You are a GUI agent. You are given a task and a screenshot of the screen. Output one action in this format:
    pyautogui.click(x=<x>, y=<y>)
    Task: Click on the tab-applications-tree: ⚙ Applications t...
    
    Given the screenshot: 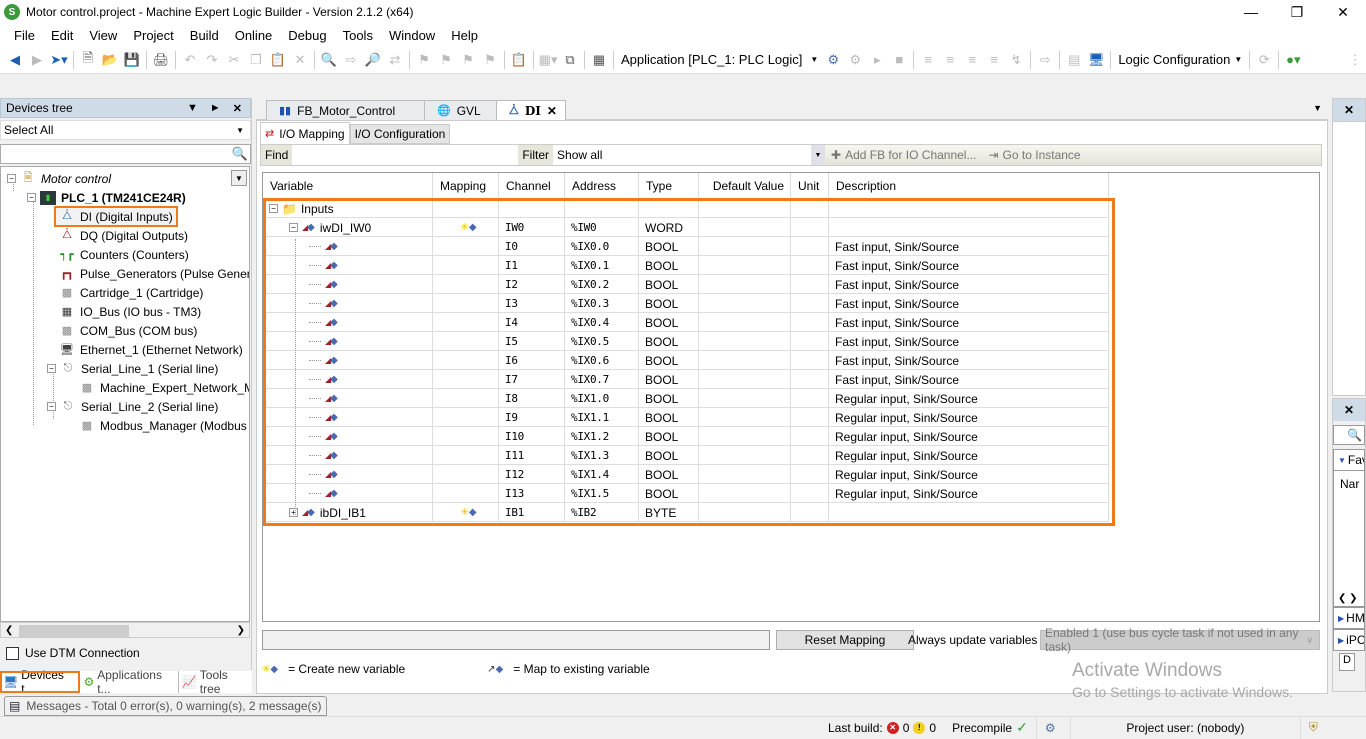 What is the action you would take?
    pyautogui.click(x=128, y=682)
    